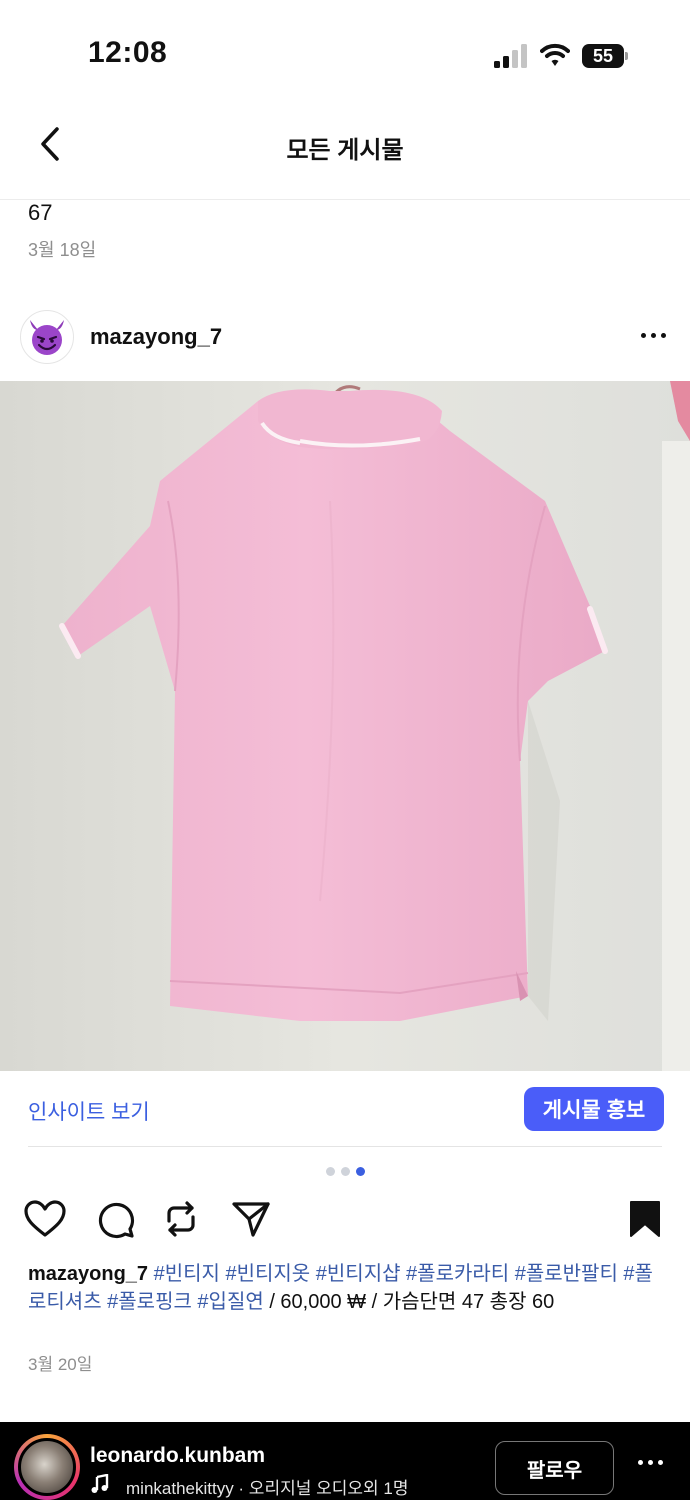 This screenshot has height=1500, width=690. I want to click on post-date: 3월 20일, so click(60, 1364).